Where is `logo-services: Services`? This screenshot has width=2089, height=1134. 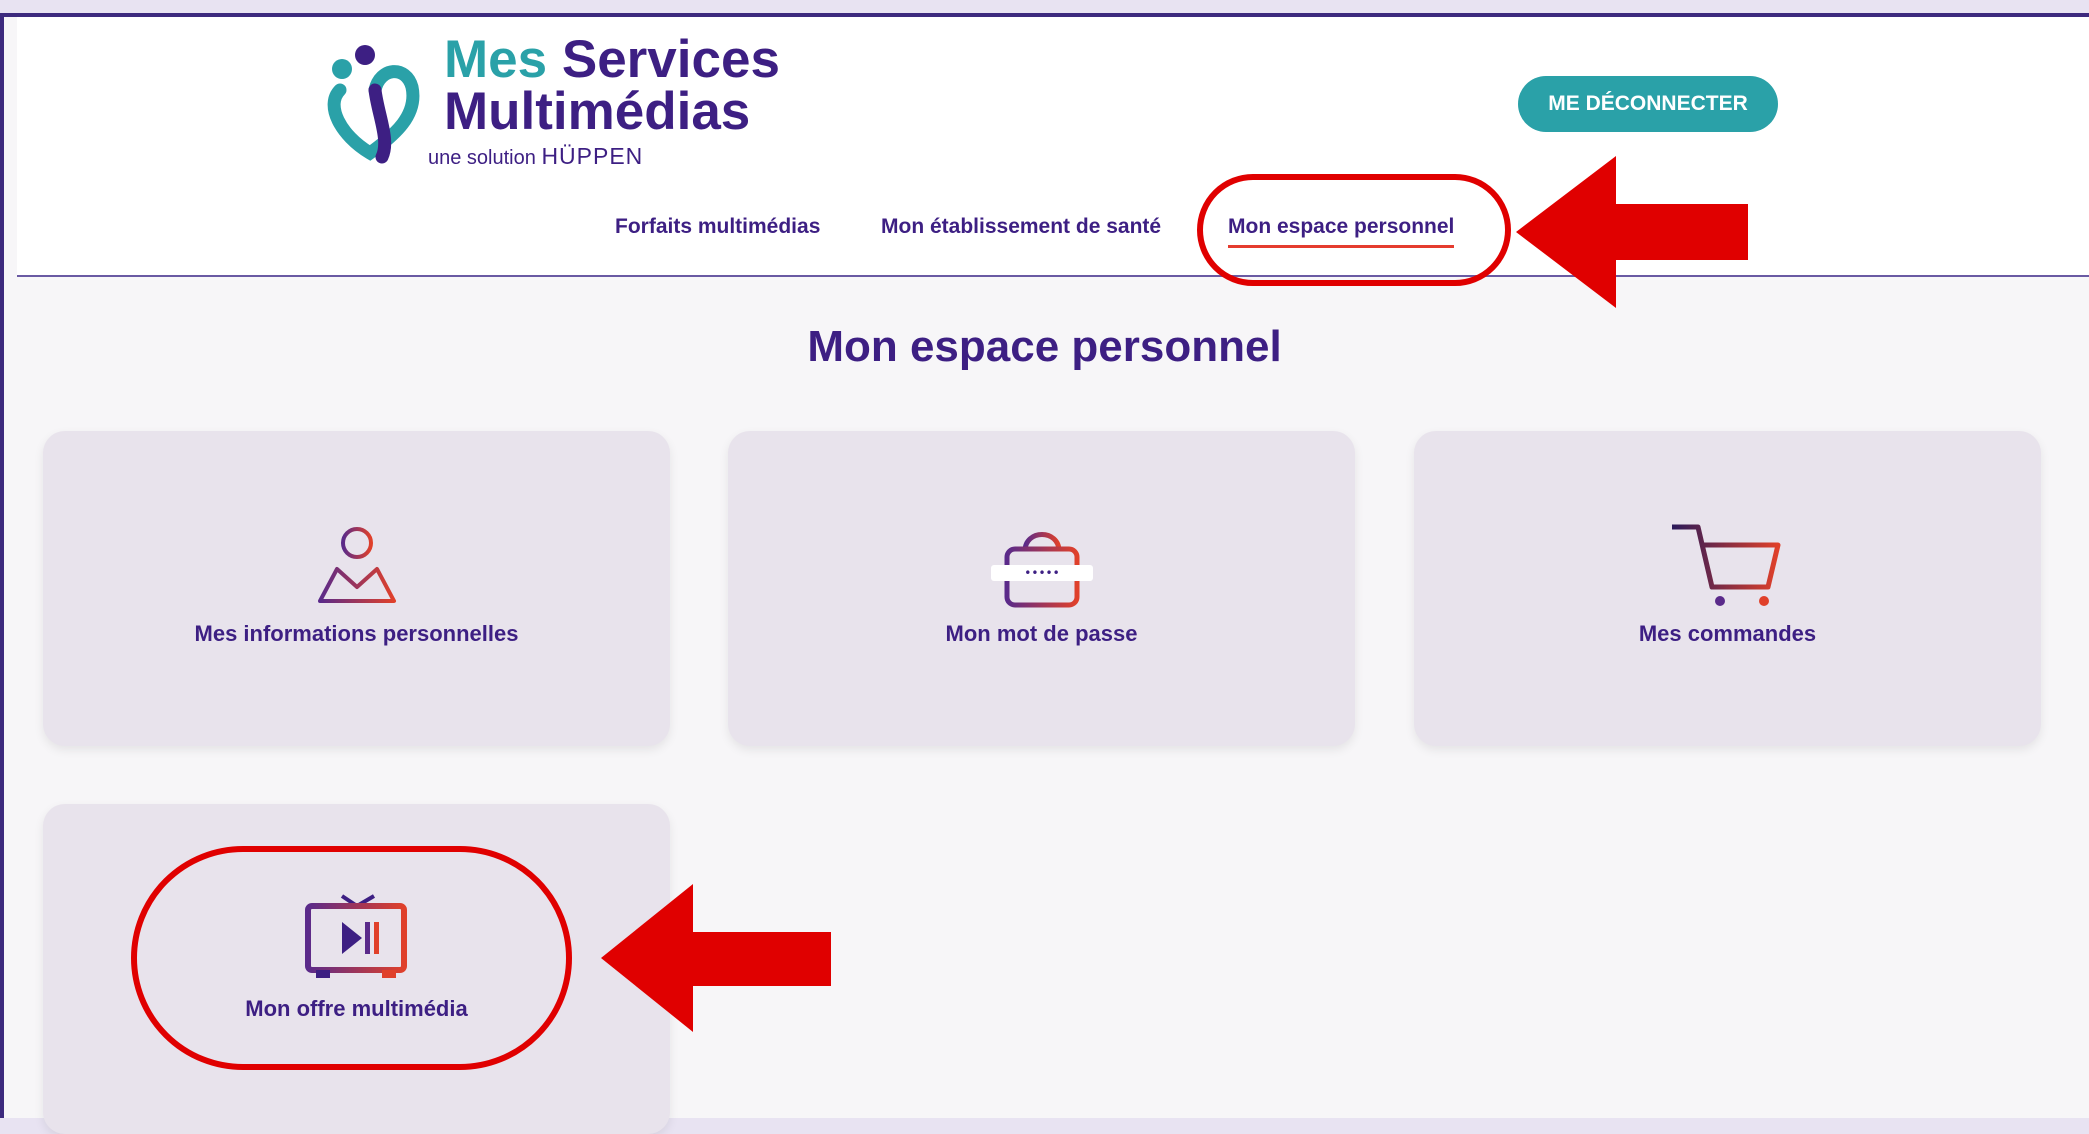 logo-services: Services is located at coordinates (670, 59).